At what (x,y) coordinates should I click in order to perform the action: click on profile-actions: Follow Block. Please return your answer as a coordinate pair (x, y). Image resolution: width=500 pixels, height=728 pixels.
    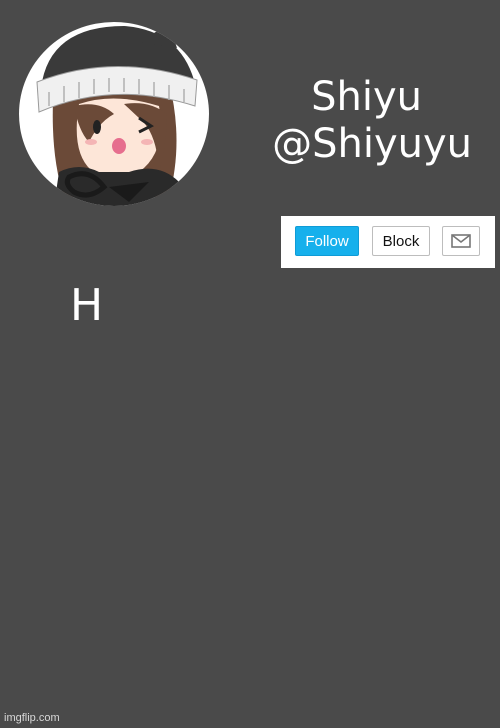
    Looking at the image, I should click on (388, 242).